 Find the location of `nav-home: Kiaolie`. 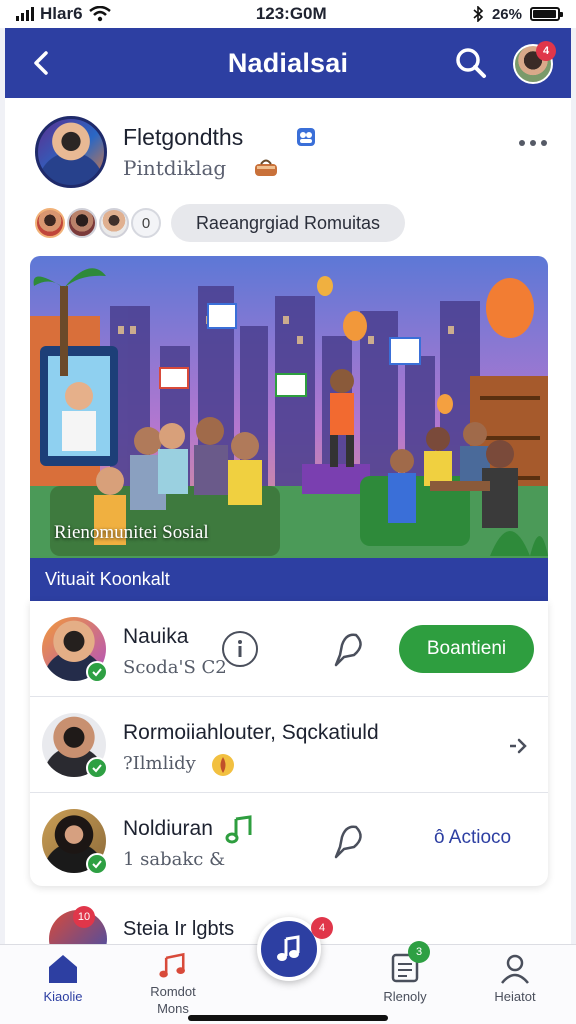

nav-home: Kiaolie is located at coordinates (63, 984).